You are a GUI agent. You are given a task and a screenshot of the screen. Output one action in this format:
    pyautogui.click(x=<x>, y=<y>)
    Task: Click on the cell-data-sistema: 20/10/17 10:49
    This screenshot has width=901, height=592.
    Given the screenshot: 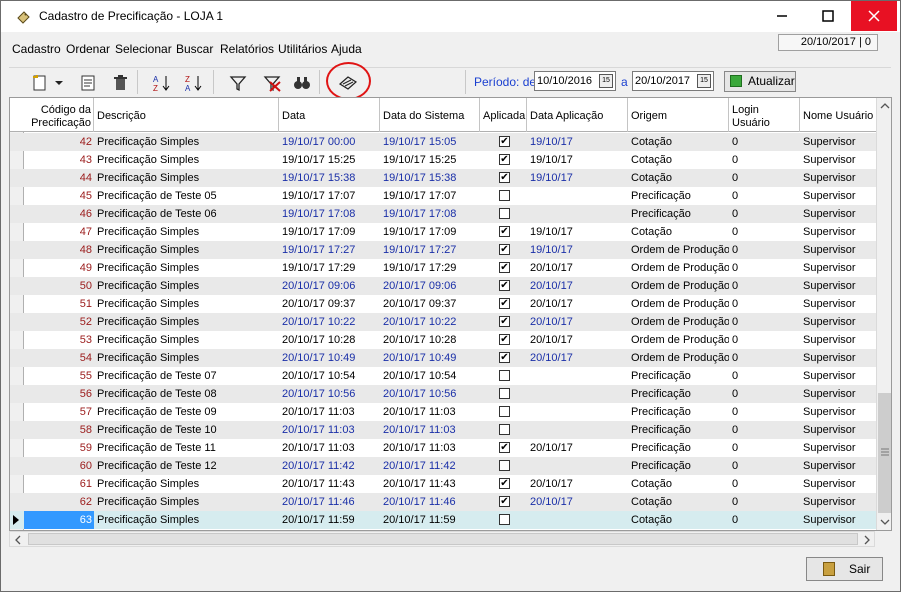 What is the action you would take?
    pyautogui.click(x=431, y=358)
    